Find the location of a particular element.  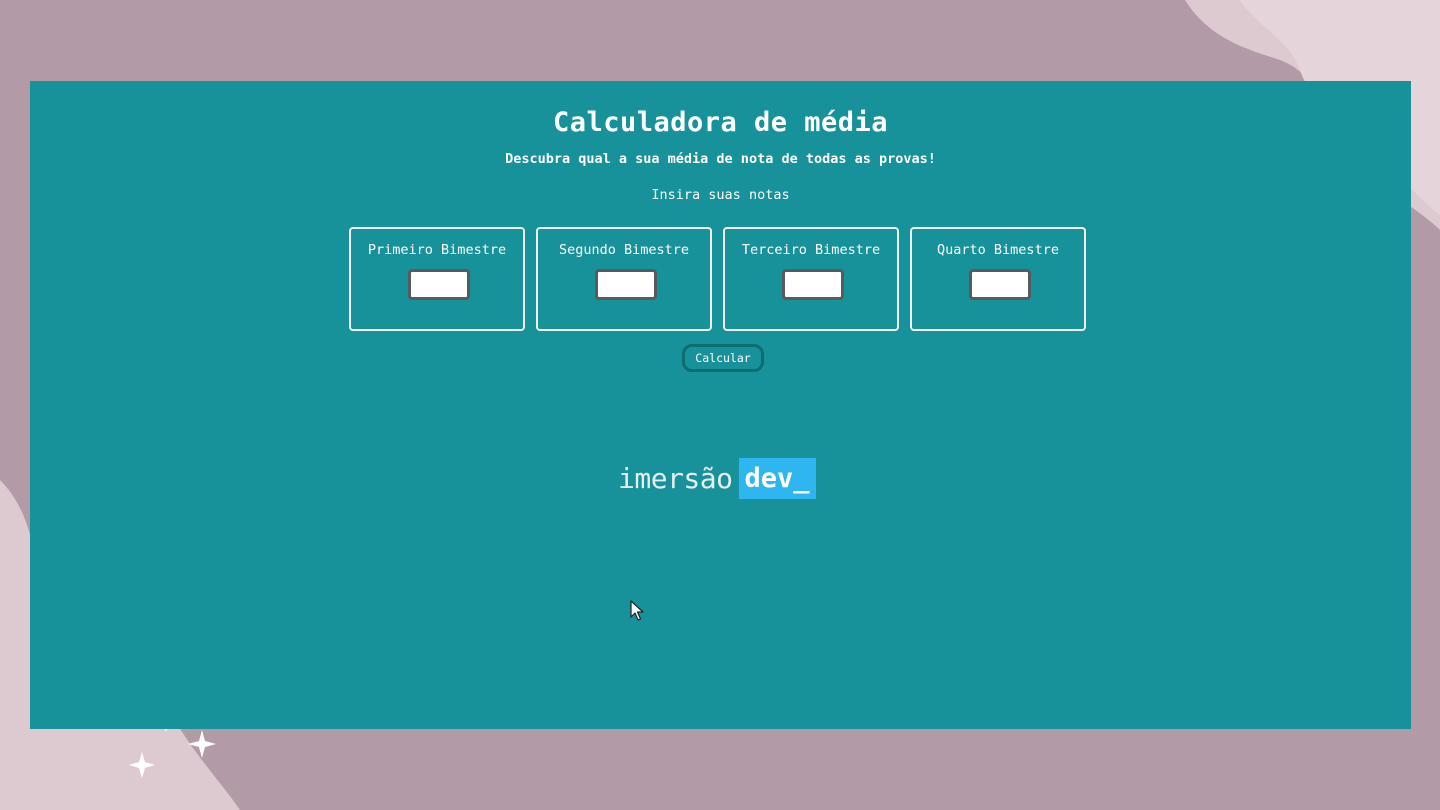

grade-input-third is located at coordinates (813, 284).